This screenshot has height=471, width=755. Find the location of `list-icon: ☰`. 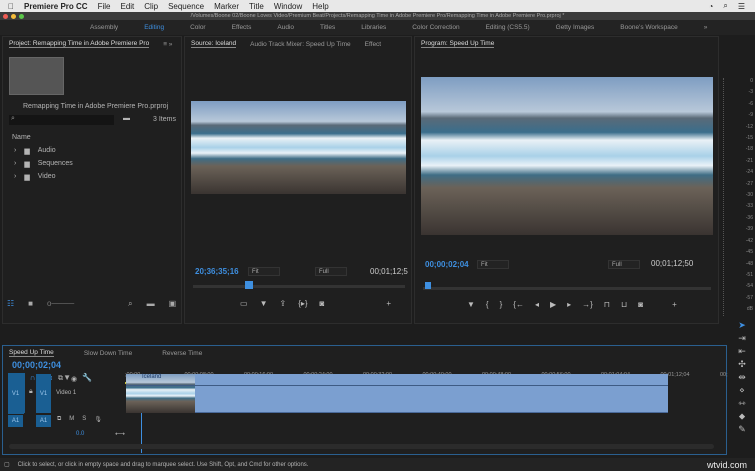

list-icon: ☰ is located at coordinates (741, 6).